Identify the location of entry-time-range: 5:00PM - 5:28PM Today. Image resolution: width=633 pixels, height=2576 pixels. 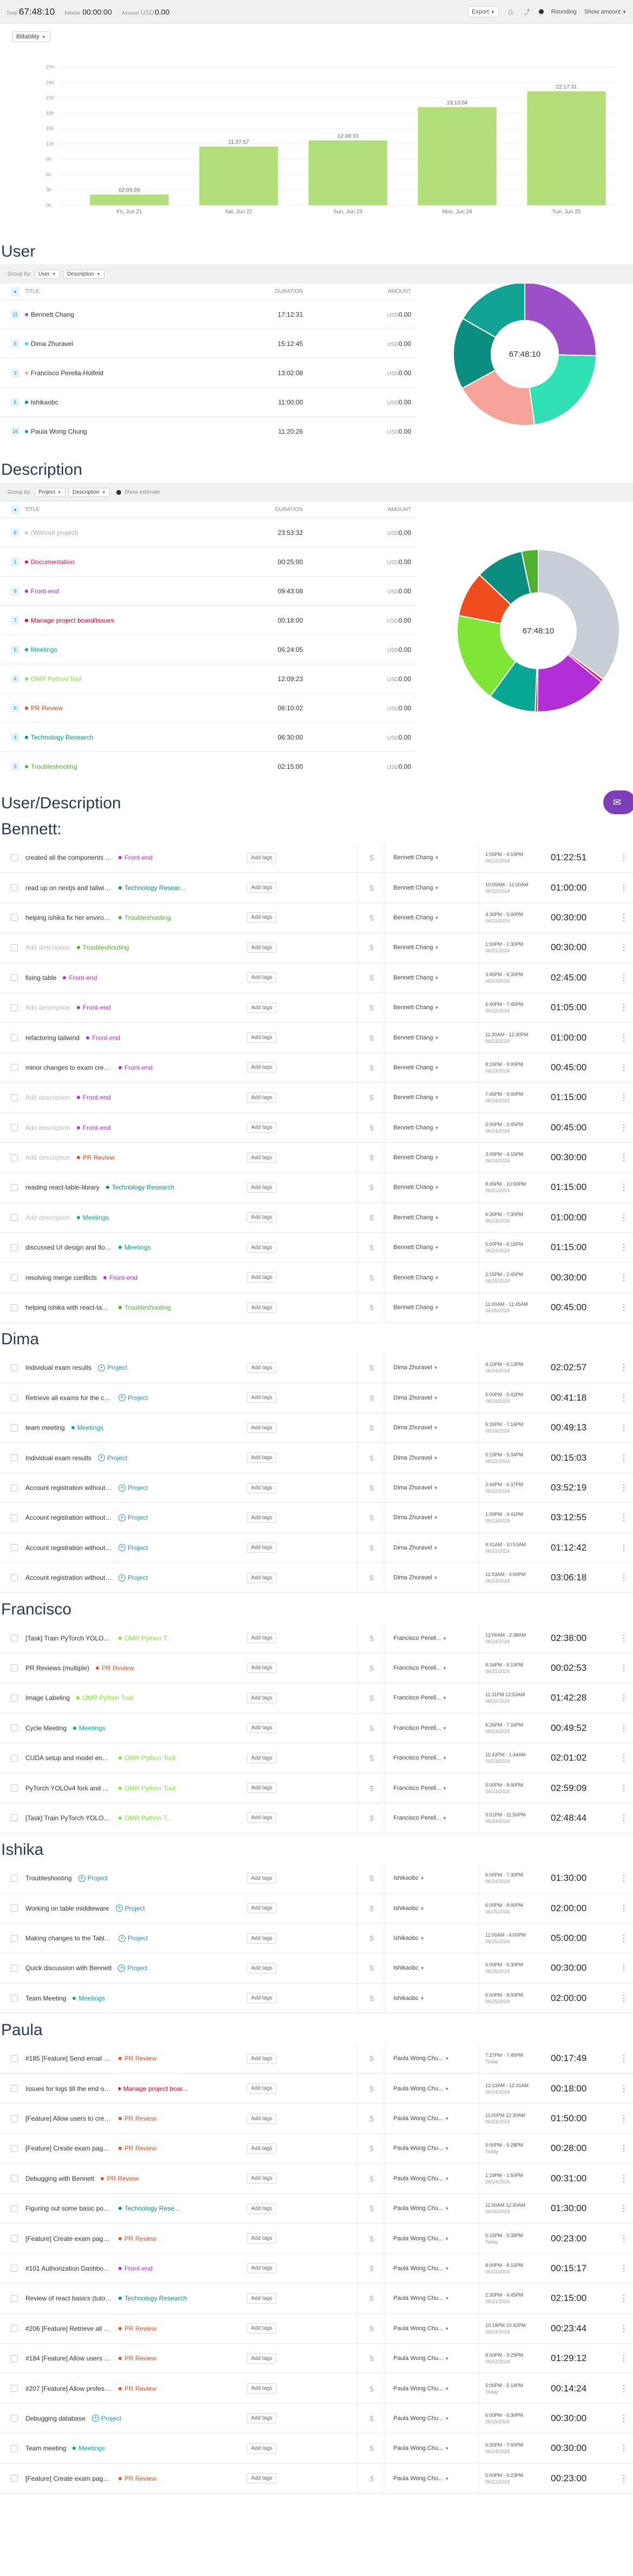
(504, 2148).